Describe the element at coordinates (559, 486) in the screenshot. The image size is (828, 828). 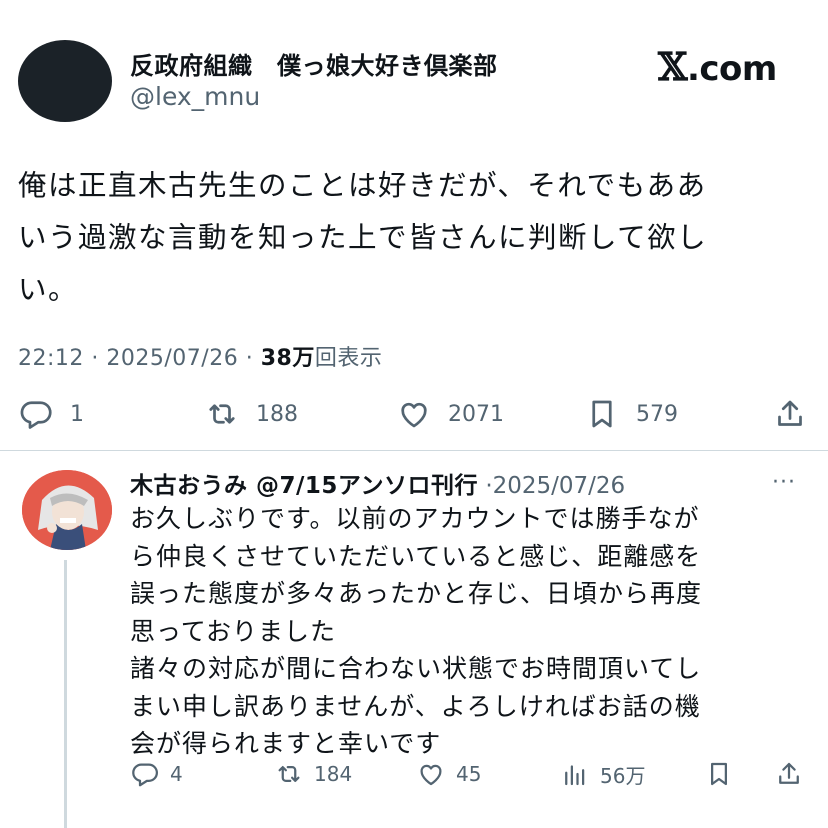
I see `reply-date: 2025/07/26` at that location.